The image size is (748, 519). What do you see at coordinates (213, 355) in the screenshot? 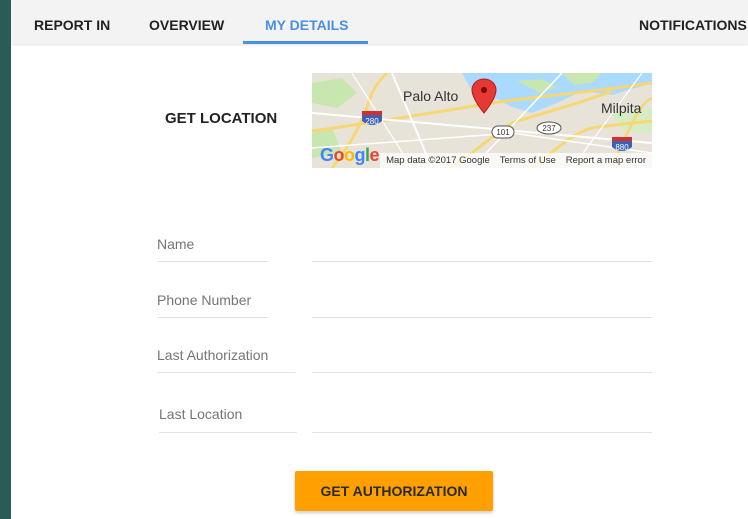
I see `last-authorization-label: Last Authorization` at bounding box center [213, 355].